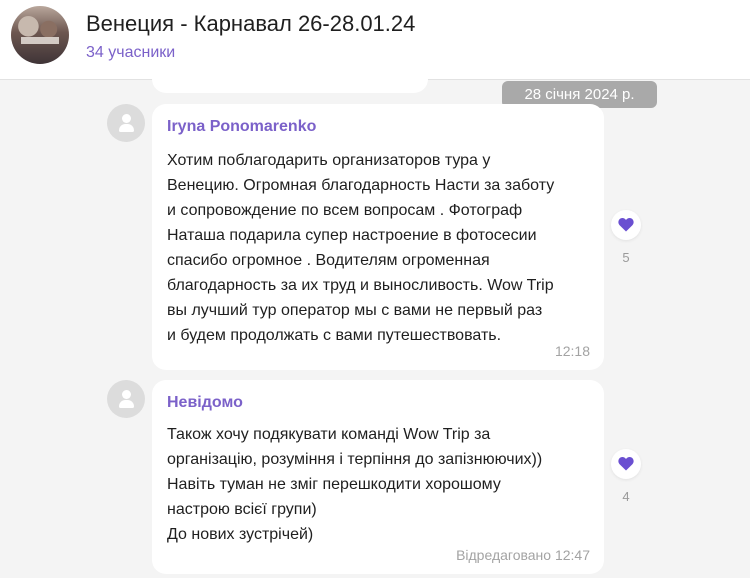 The width and height of the screenshot is (750, 578). Describe the element at coordinates (626, 257) in the screenshot. I see `reaction-count: 5` at that location.